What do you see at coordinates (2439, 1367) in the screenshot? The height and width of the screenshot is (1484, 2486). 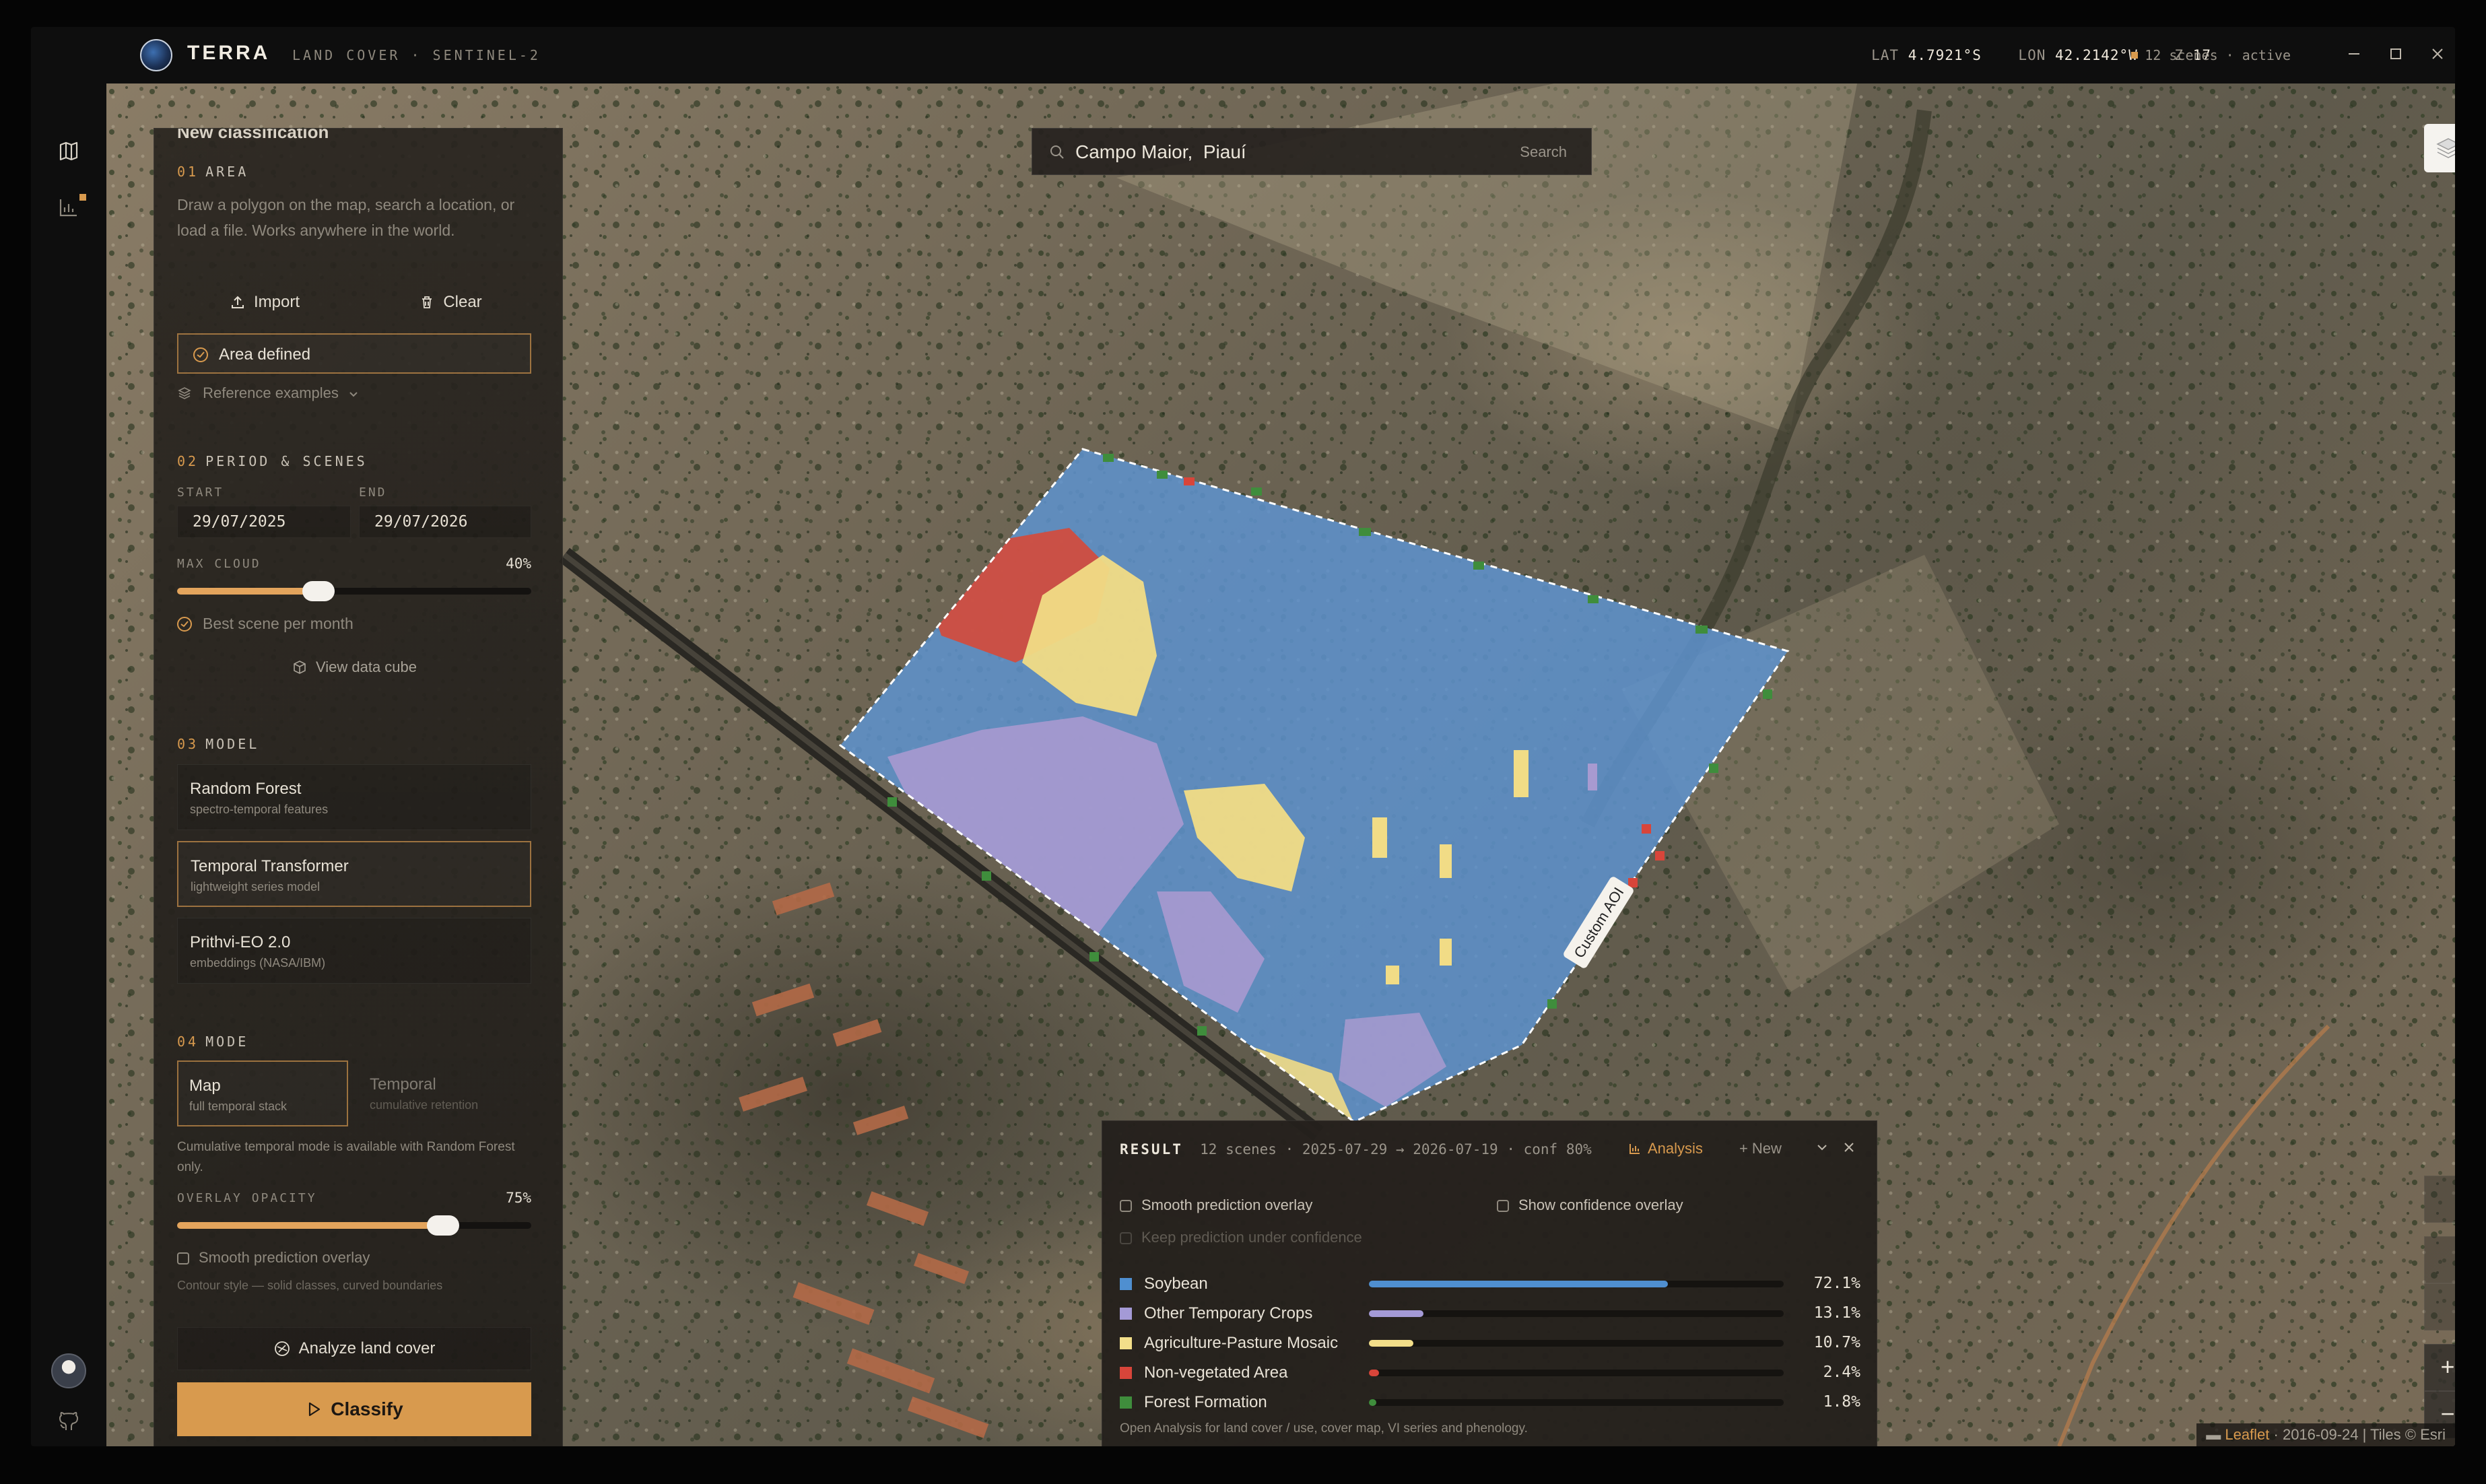 I see `zoom-in-button: +` at bounding box center [2439, 1367].